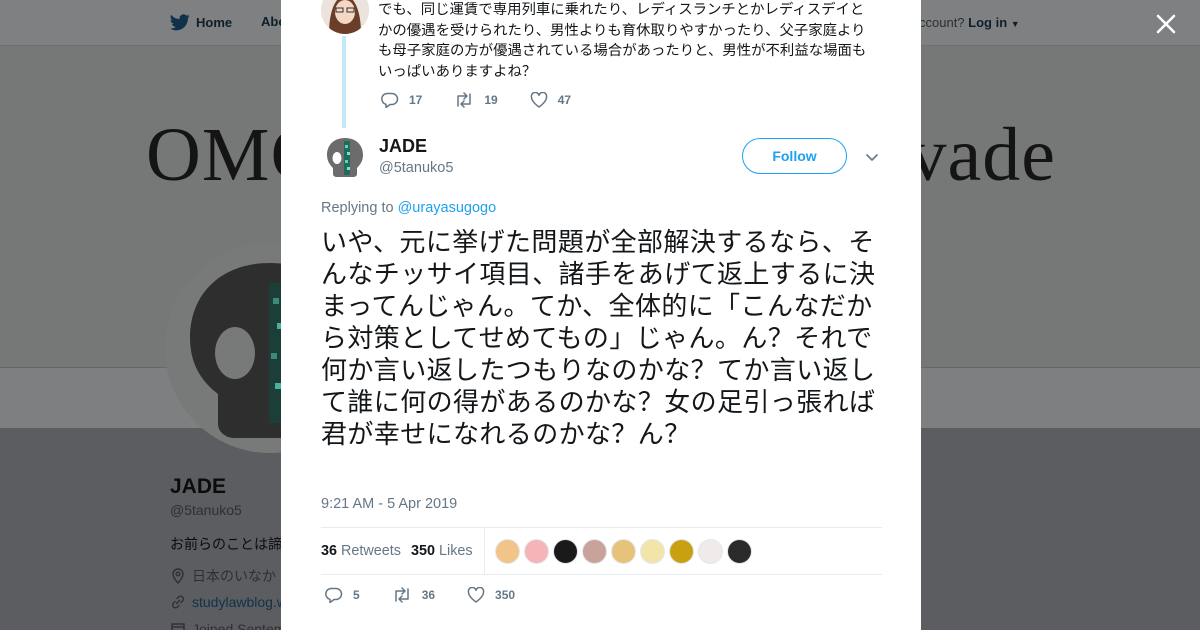  Describe the element at coordinates (505, 595) in the screenshot. I see `like-count: 350` at that location.